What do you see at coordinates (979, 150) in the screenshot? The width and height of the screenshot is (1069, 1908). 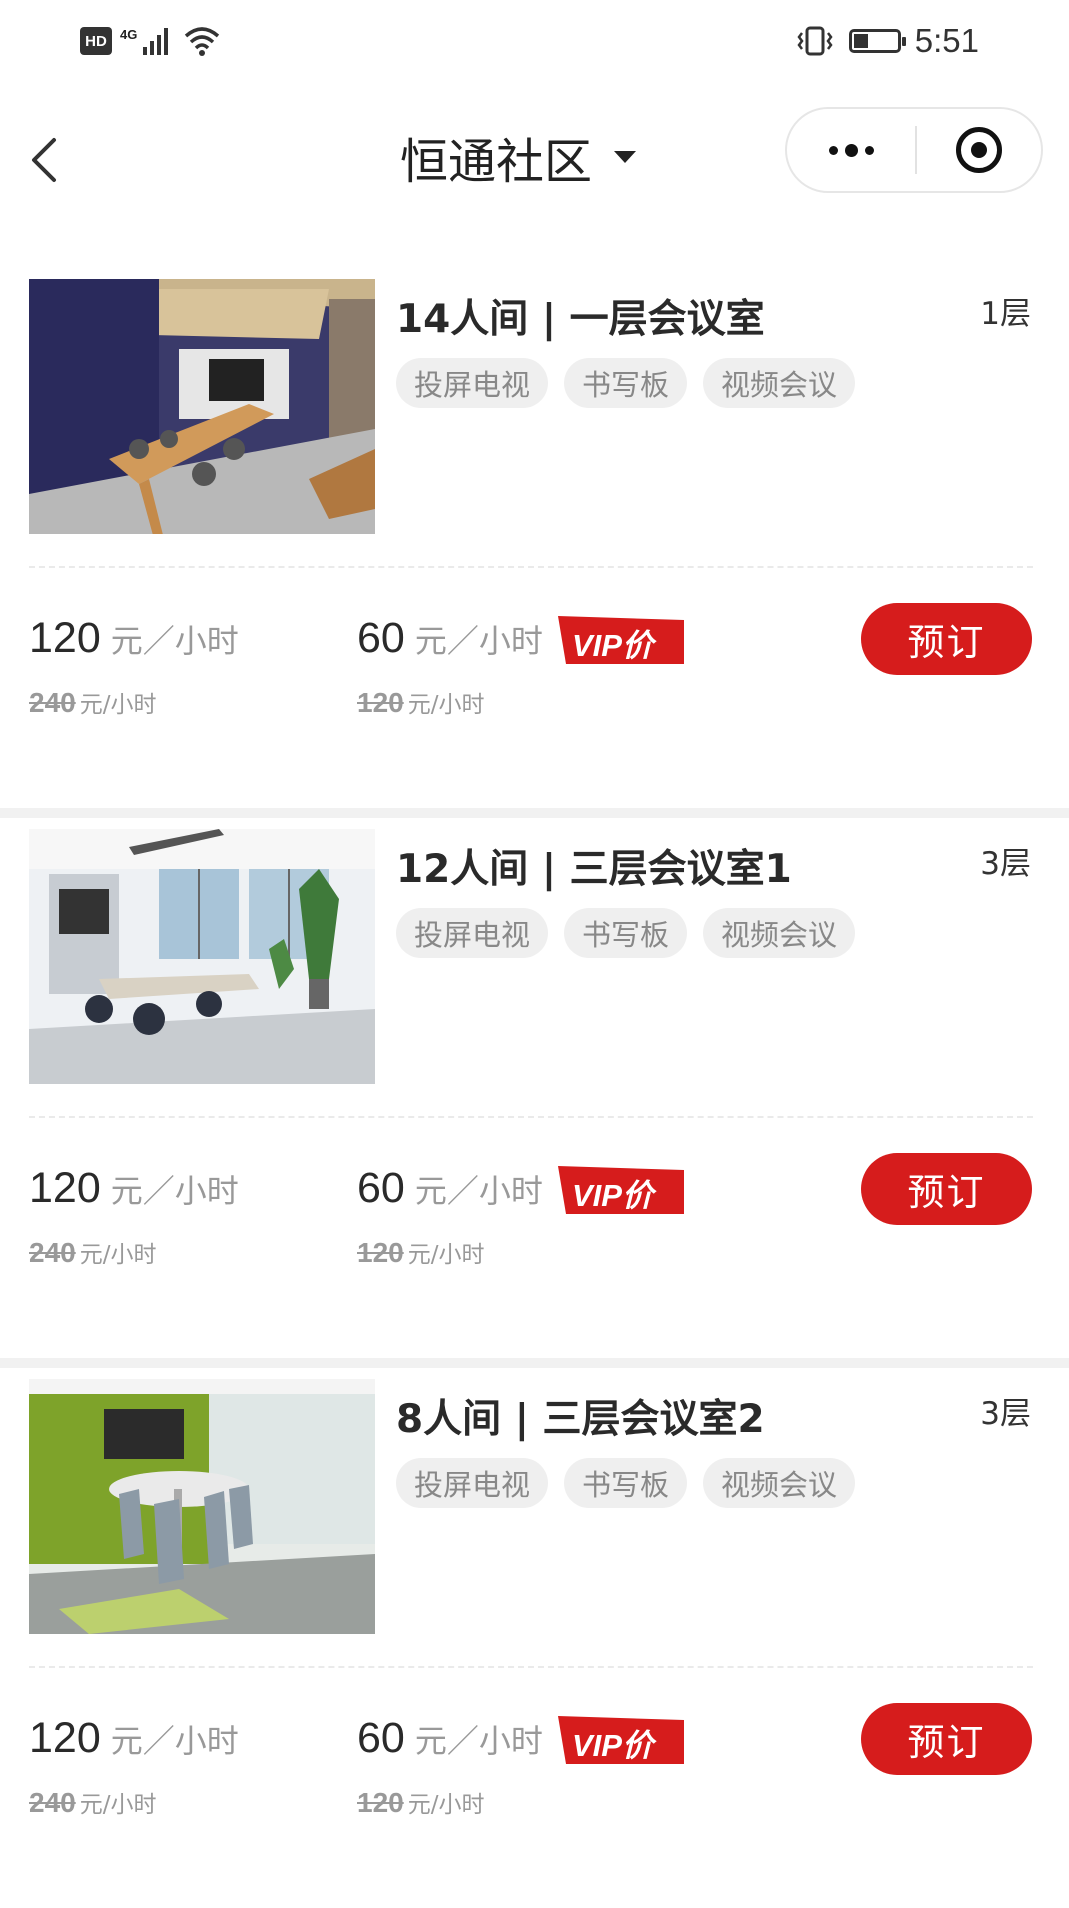 I see `close-miniprogram-icon` at bounding box center [979, 150].